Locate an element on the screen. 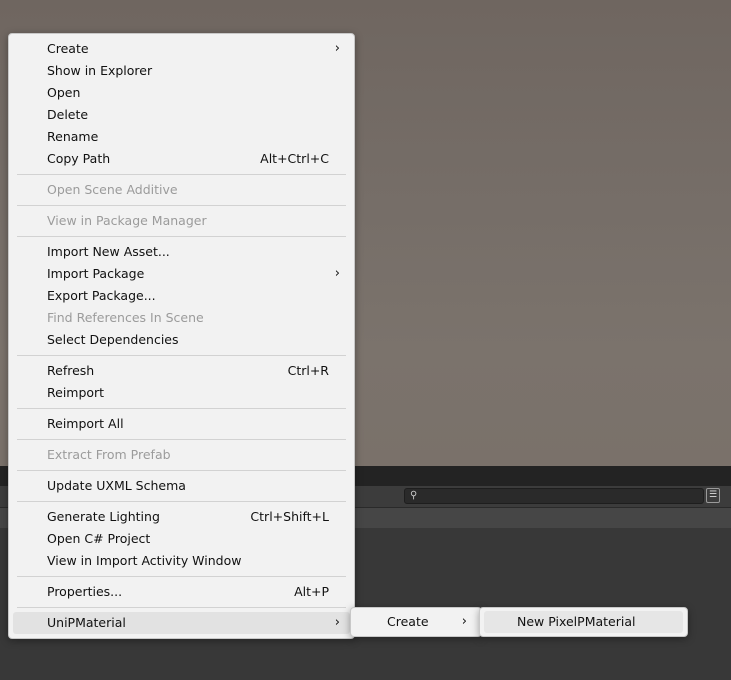  menu-item-unipmaterial: UniPMaterial › is located at coordinates (181, 623).